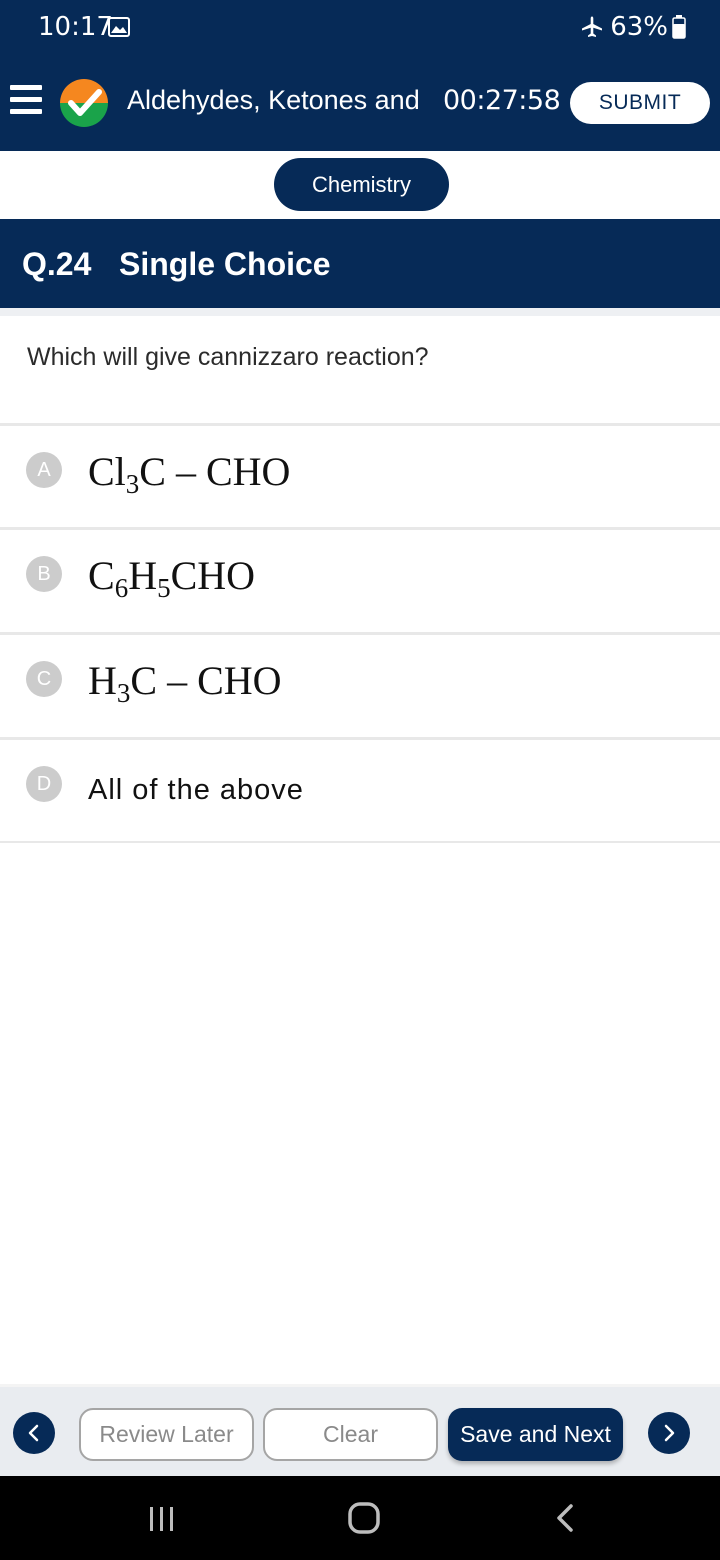 The image size is (720, 1560). What do you see at coordinates (502, 100) in the screenshot?
I see `timer: 00:27:58` at bounding box center [502, 100].